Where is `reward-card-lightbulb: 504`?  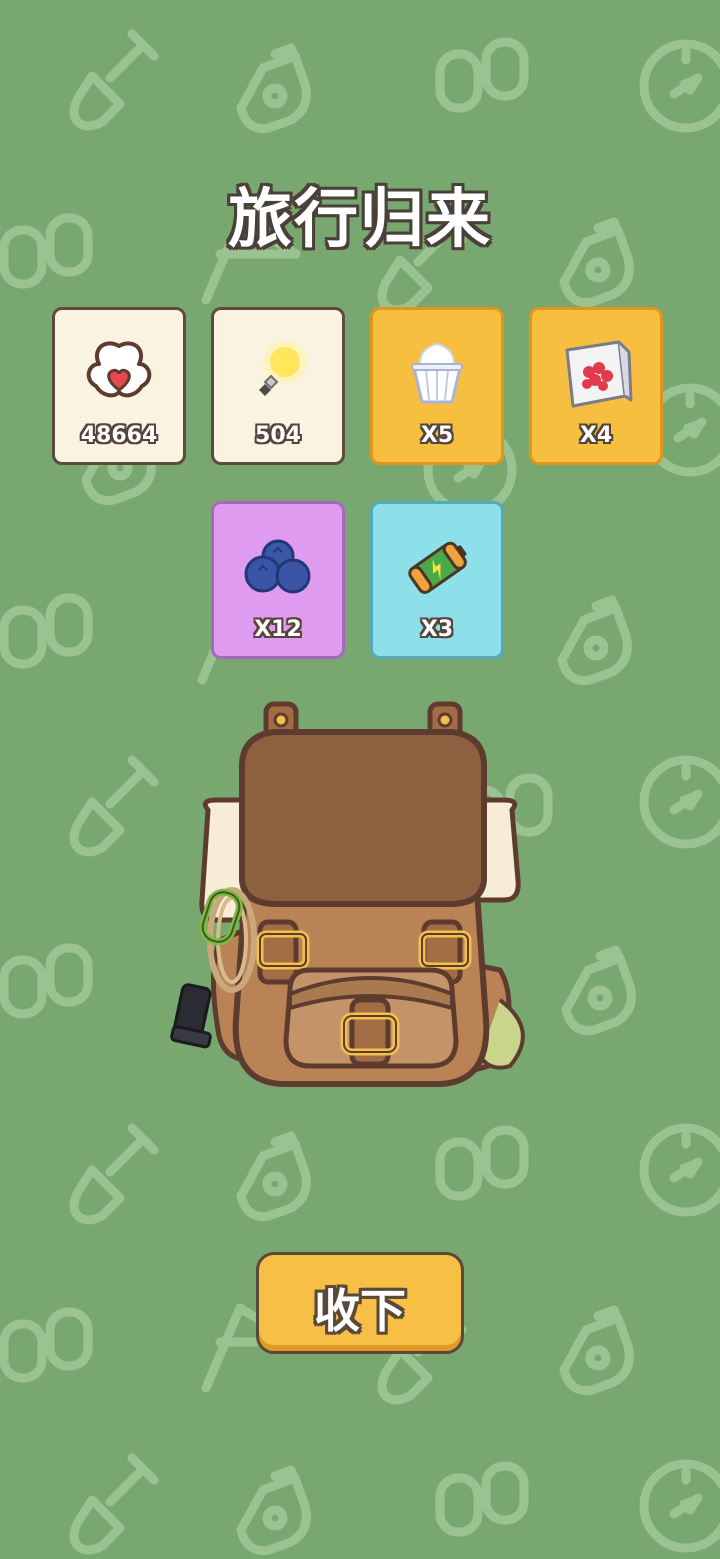
reward-card-lightbulb: 504 is located at coordinates (278, 386).